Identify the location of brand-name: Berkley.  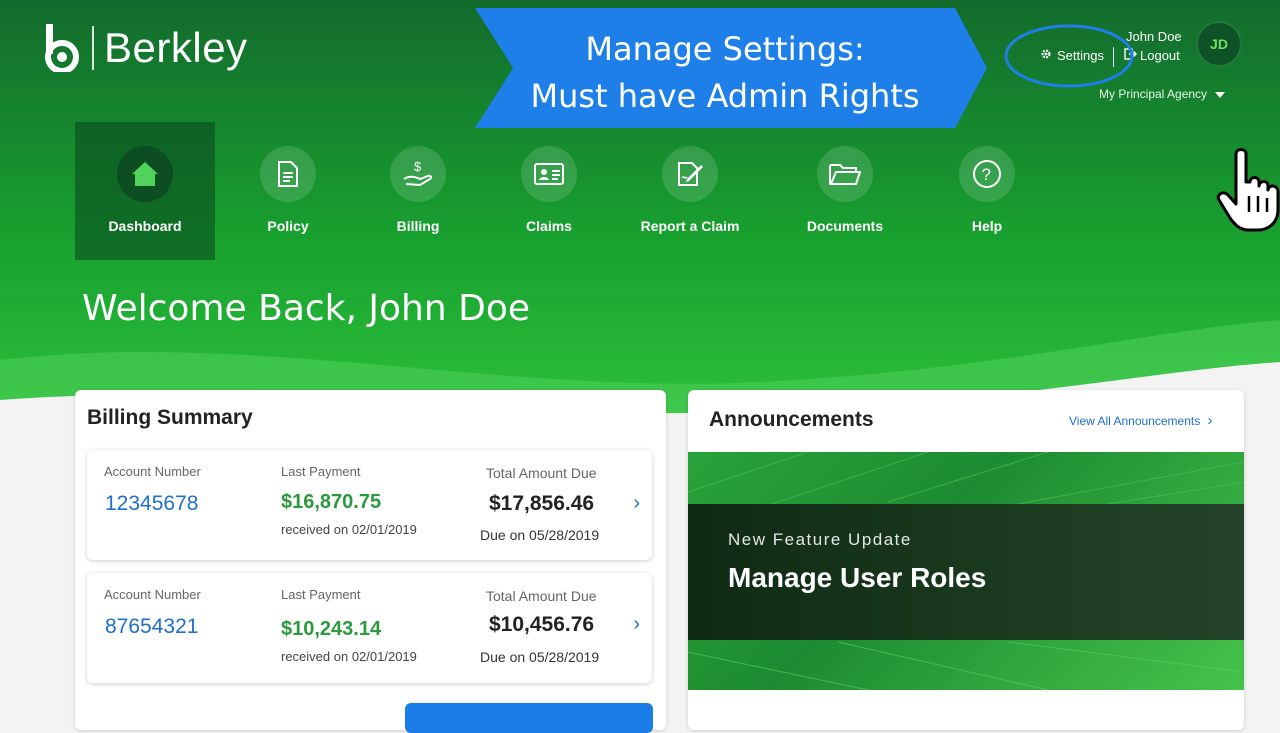
(176, 47).